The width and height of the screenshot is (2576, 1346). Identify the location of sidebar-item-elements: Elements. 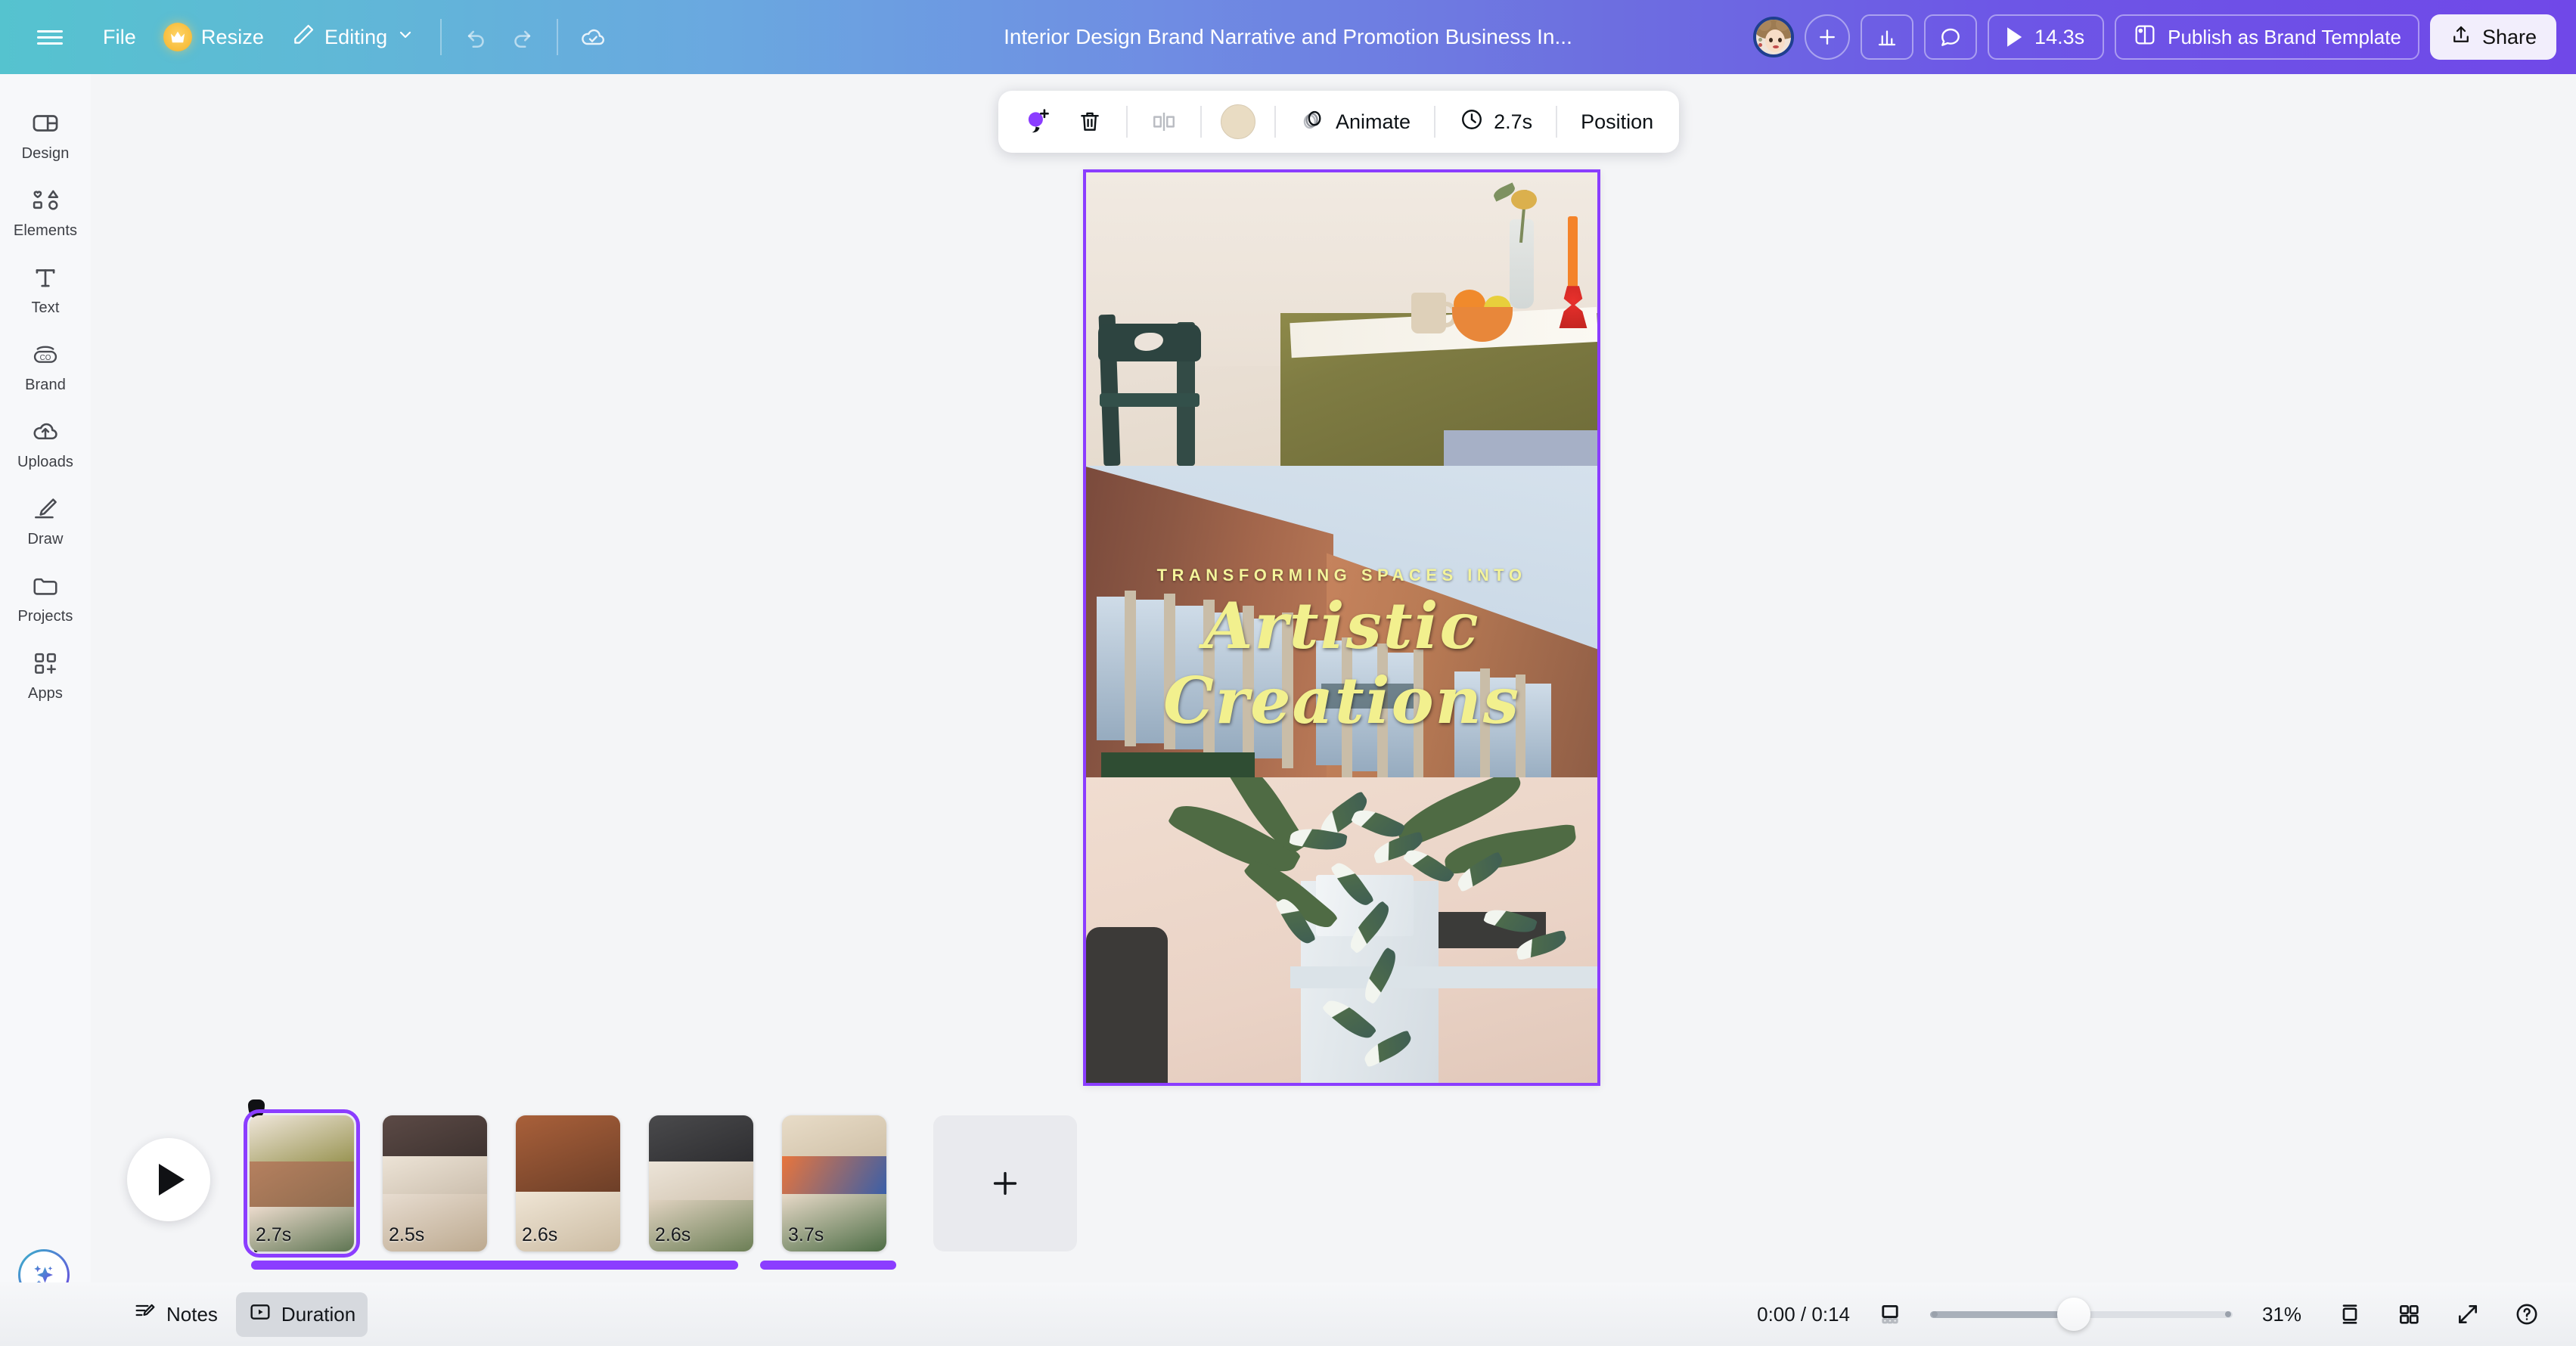
(45, 212).